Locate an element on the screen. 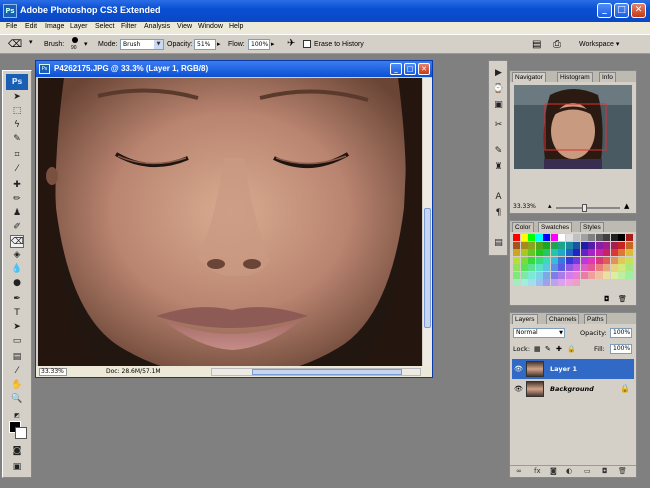 The width and height of the screenshot is (650, 488). brush-preview-icon is located at coordinates (75, 40).